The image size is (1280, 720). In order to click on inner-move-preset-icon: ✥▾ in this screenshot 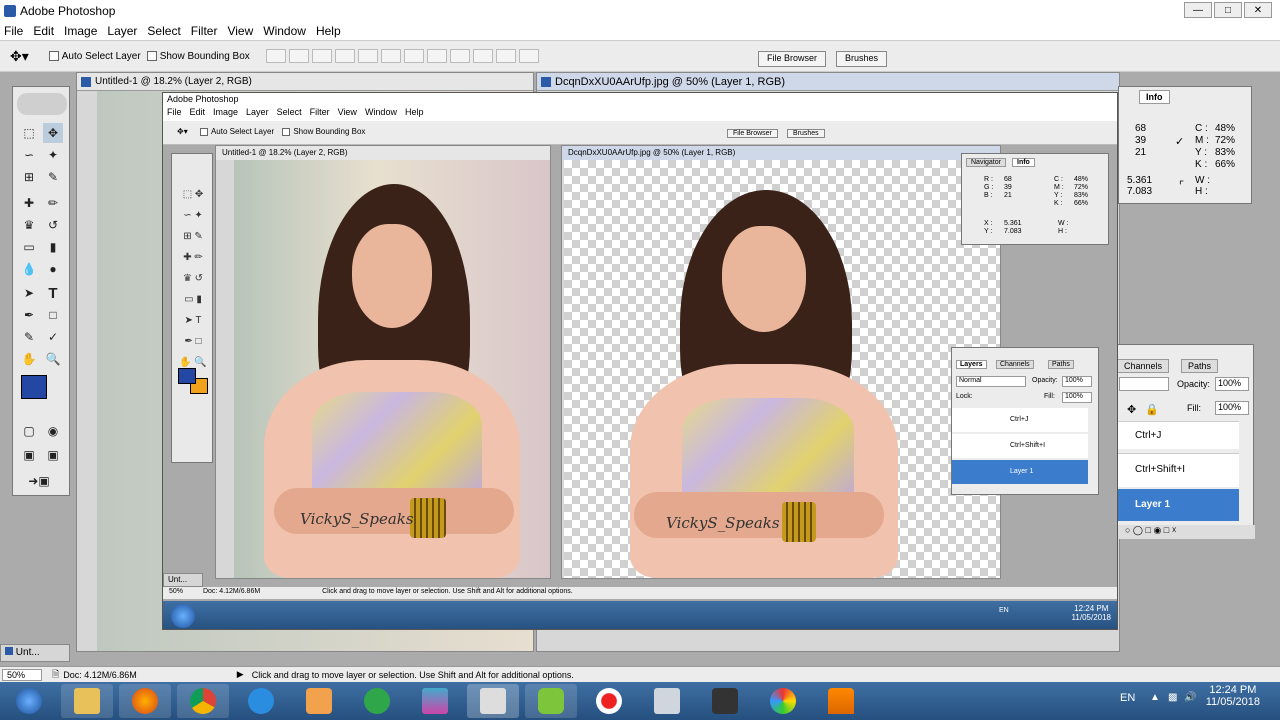, I will do `click(182, 131)`.